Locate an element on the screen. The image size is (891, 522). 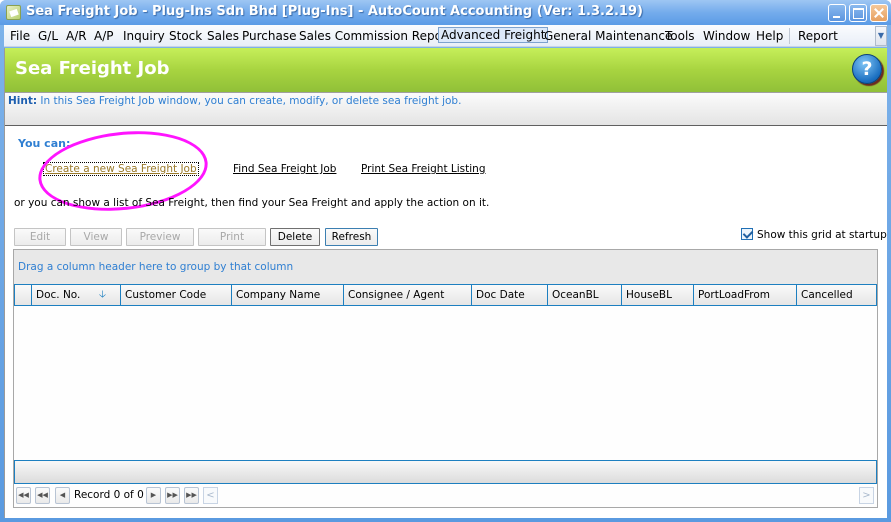
you-can-label: You can: is located at coordinates (44, 143).